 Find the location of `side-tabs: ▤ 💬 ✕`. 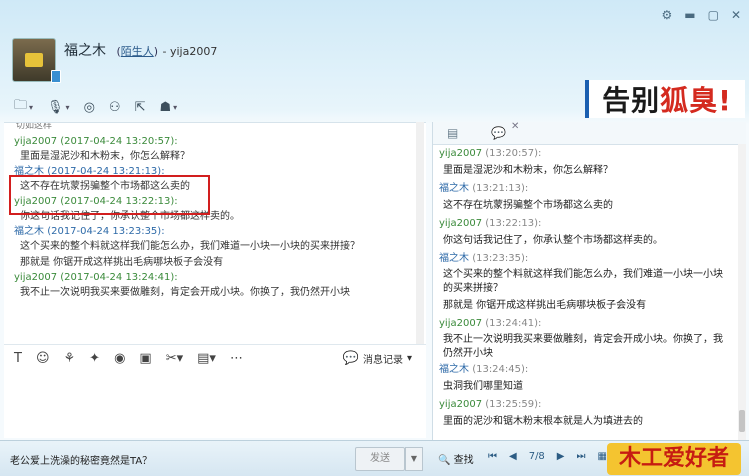

side-tabs: ▤ 💬 ✕ is located at coordinates (589, 133).